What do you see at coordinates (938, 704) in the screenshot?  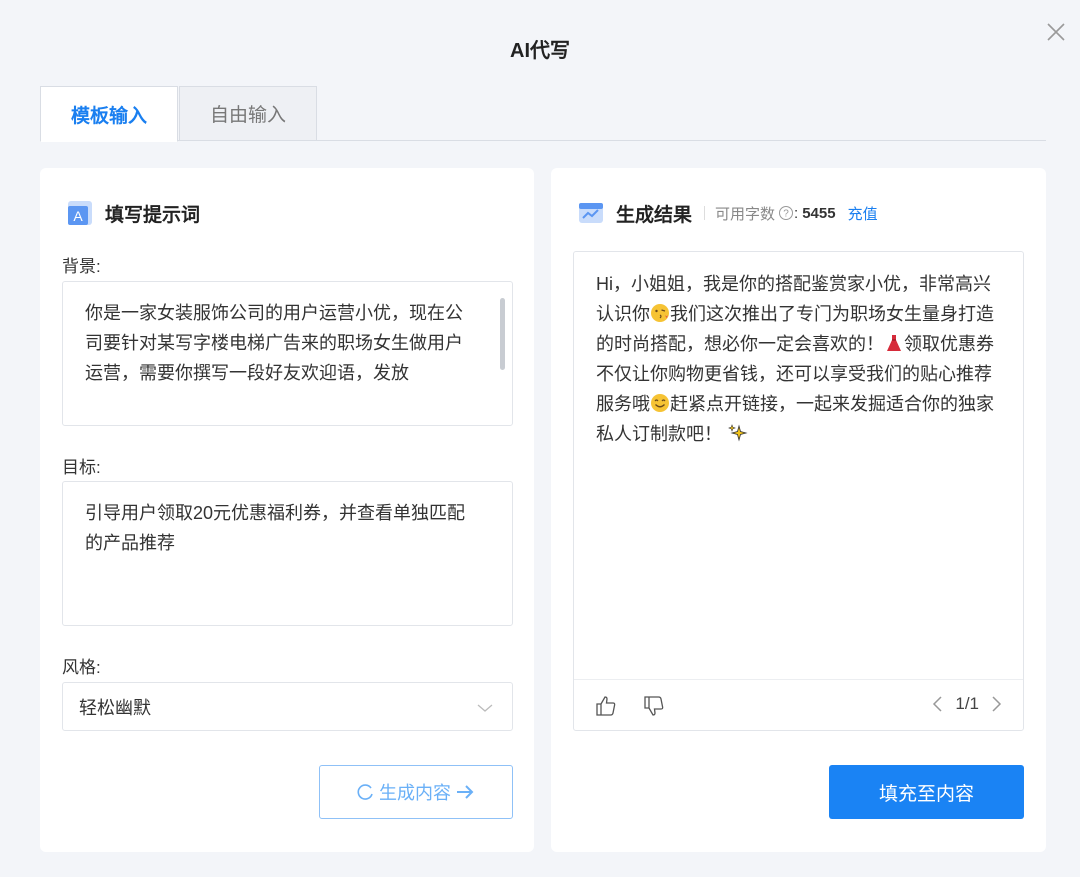 I see `chevron-left-icon` at bounding box center [938, 704].